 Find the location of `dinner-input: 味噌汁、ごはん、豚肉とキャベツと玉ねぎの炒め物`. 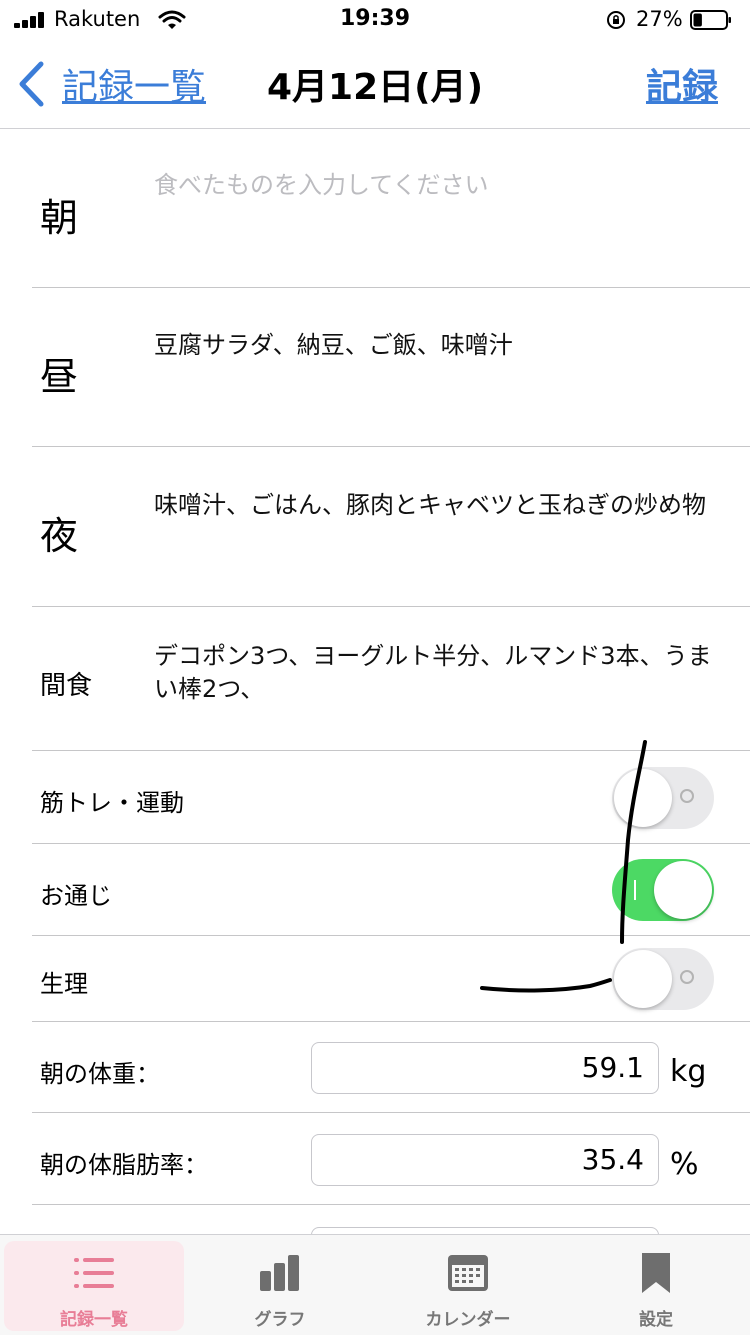

dinner-input: 味噌汁、ごはん、豚肉とキャベツと玉ねぎの炒め物 is located at coordinates (434, 505).